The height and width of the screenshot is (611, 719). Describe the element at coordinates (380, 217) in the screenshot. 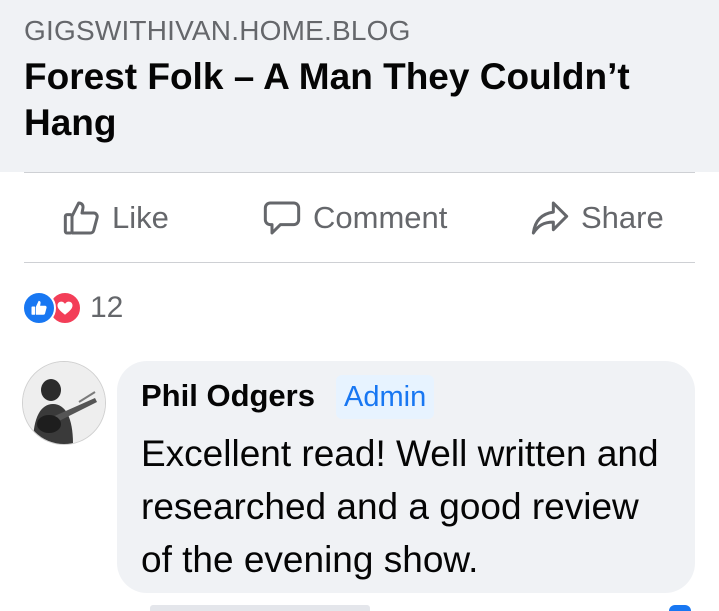

I see `comment-label: Comment` at that location.